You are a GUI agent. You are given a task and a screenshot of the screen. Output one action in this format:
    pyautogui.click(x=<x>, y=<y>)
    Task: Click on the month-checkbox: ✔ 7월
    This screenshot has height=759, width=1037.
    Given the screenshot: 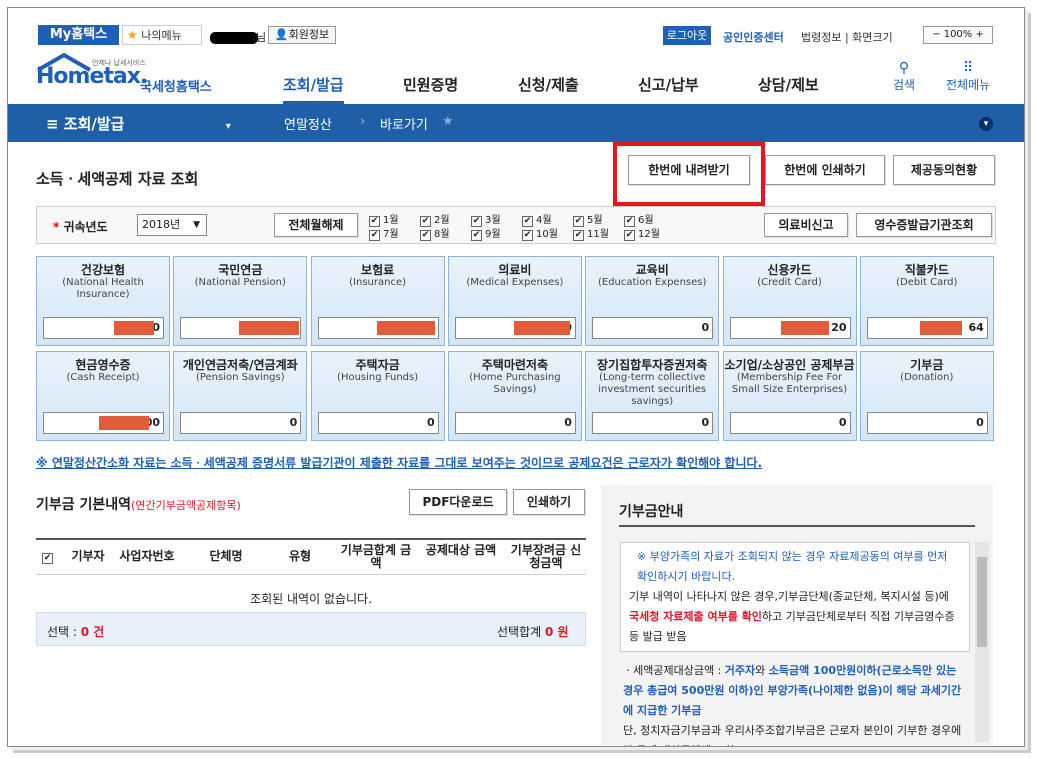 What is the action you would take?
    pyautogui.click(x=384, y=233)
    